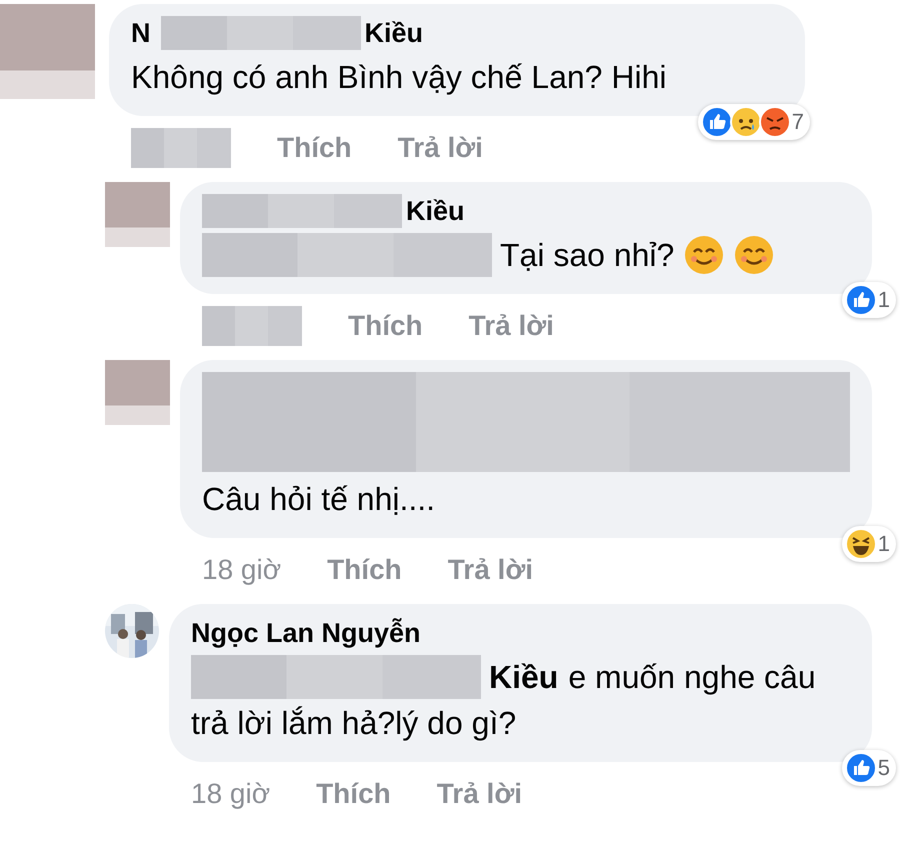  I want to click on sad-reaction-icon, so click(746, 122).